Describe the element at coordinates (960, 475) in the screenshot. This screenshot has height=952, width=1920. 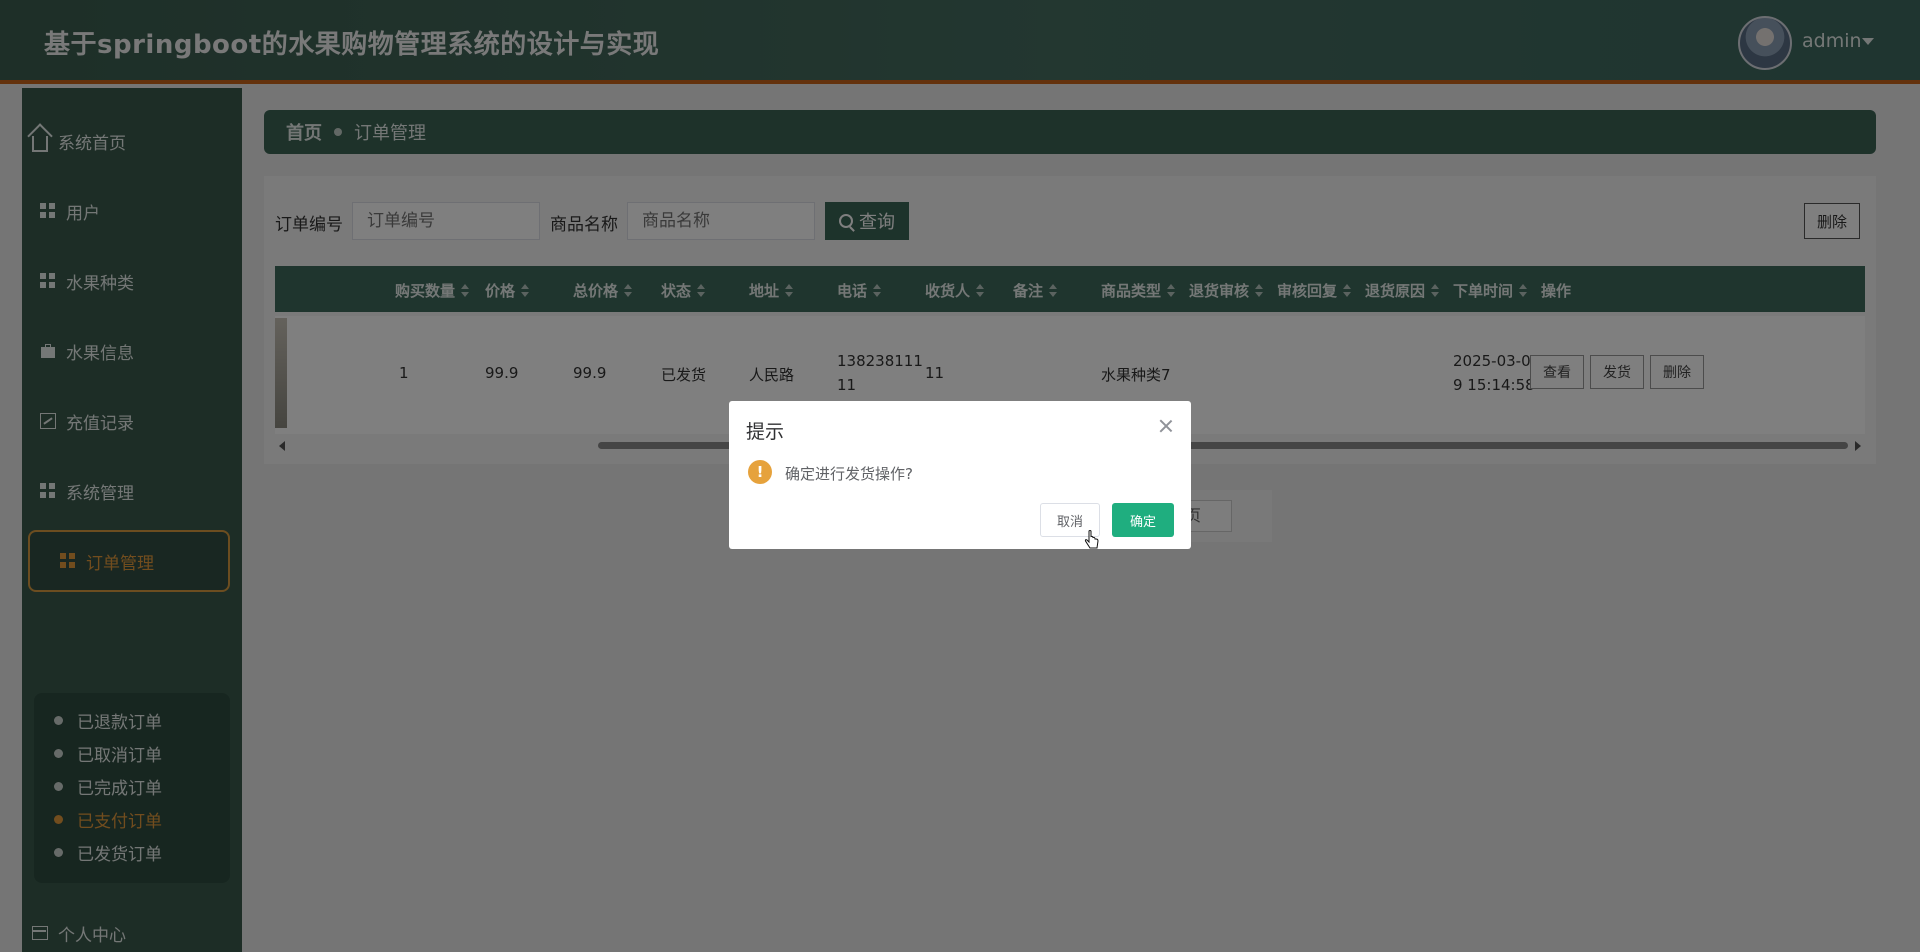
I see `confirm-dialog: 提示 ! 确定进行发货操作? 取消 确定` at that location.